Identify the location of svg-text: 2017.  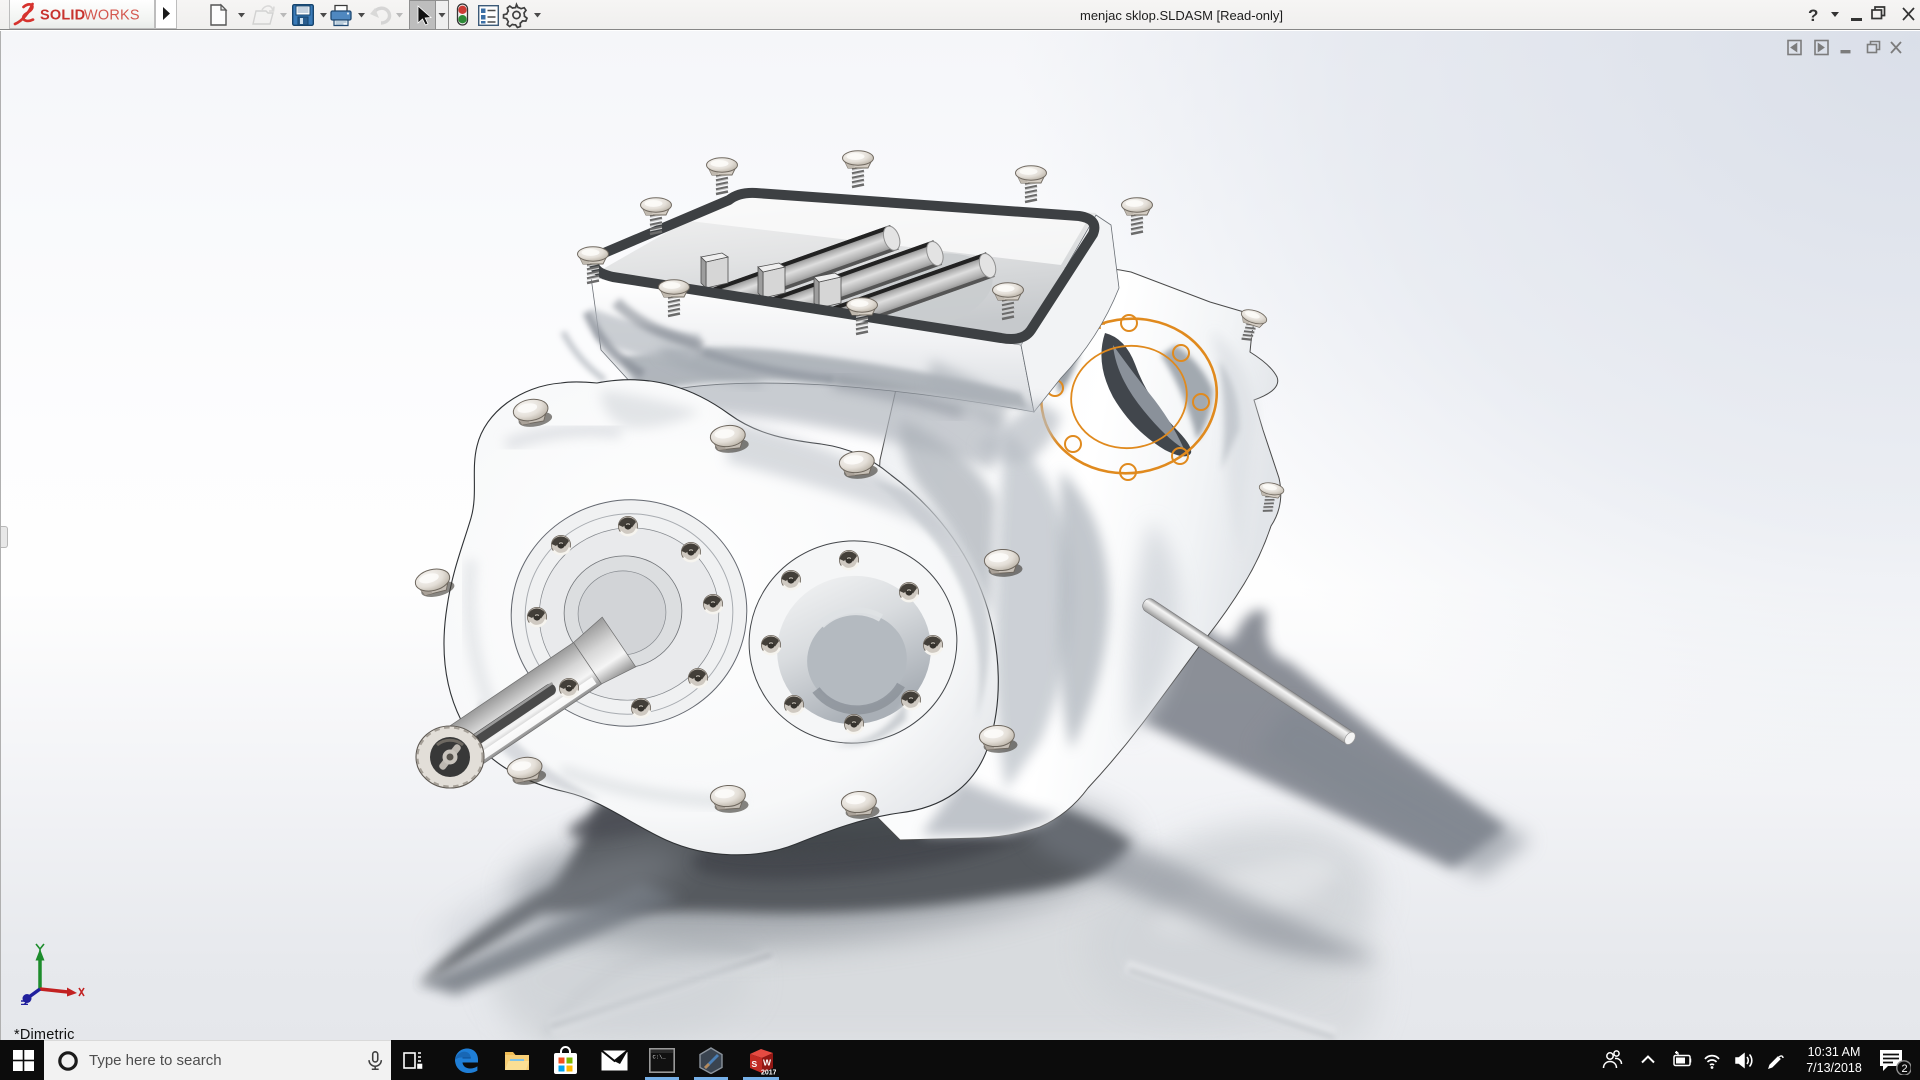
(768, 1073).